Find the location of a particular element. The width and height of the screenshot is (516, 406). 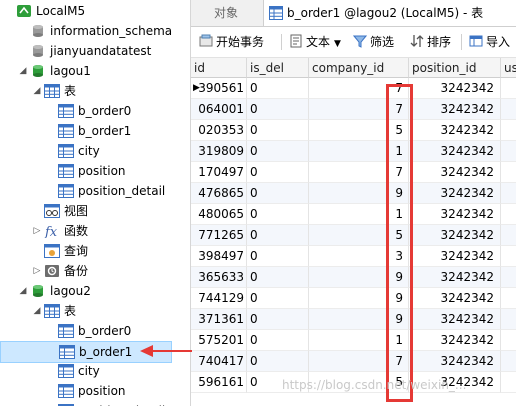

tree-item-3: ◢ lagou1 is located at coordinates (95, 71).